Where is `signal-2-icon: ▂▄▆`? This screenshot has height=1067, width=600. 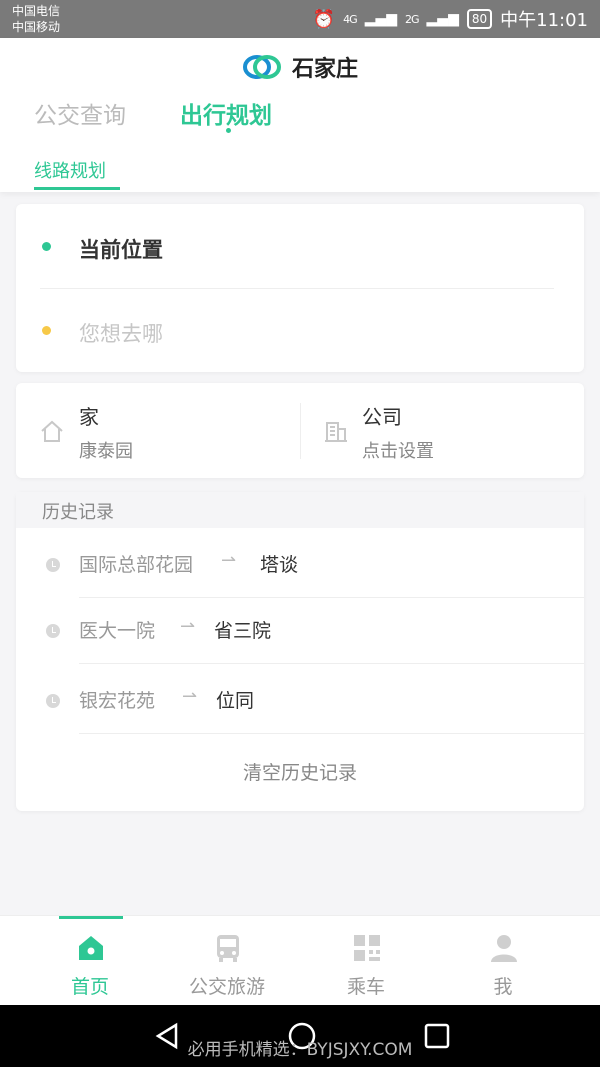 signal-2-icon: ▂▄▆ is located at coordinates (442, 19).